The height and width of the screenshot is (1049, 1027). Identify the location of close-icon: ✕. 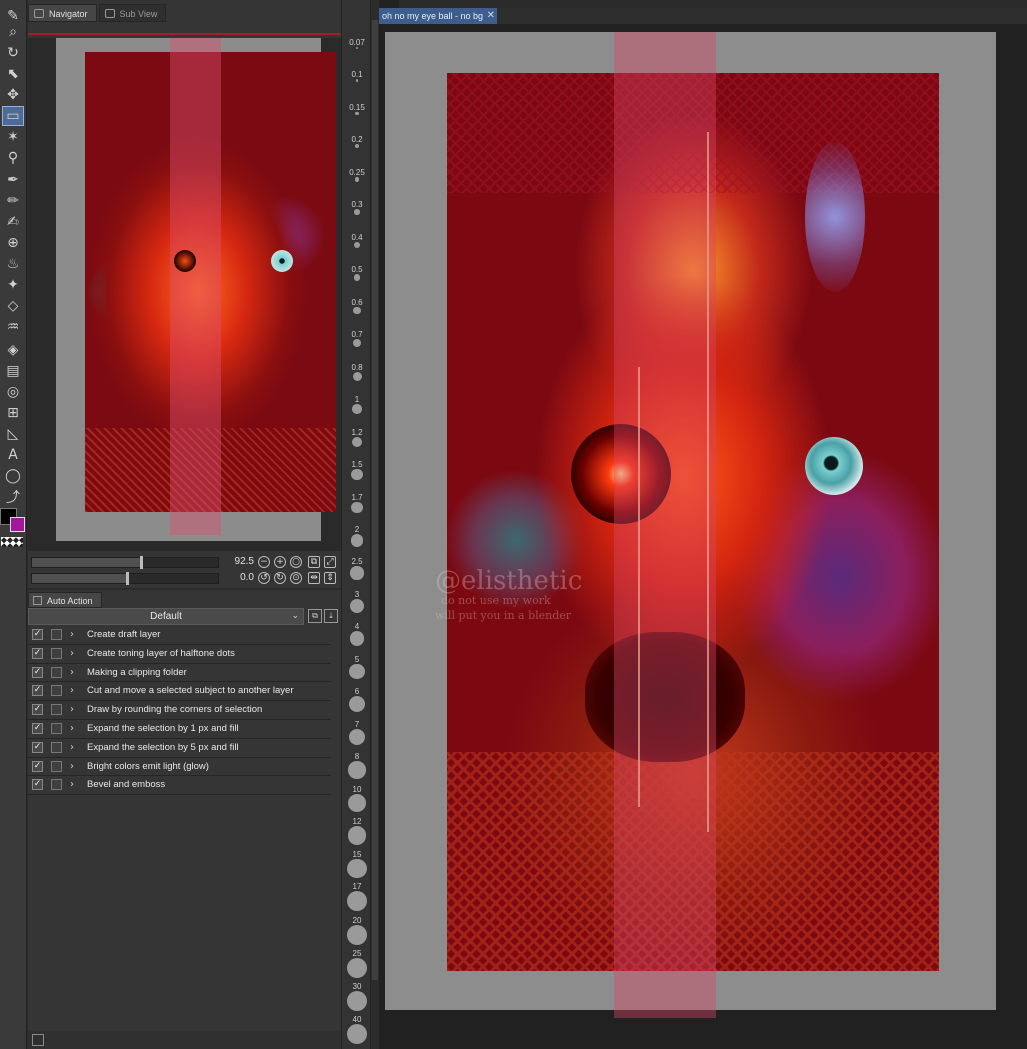
(491, 16).